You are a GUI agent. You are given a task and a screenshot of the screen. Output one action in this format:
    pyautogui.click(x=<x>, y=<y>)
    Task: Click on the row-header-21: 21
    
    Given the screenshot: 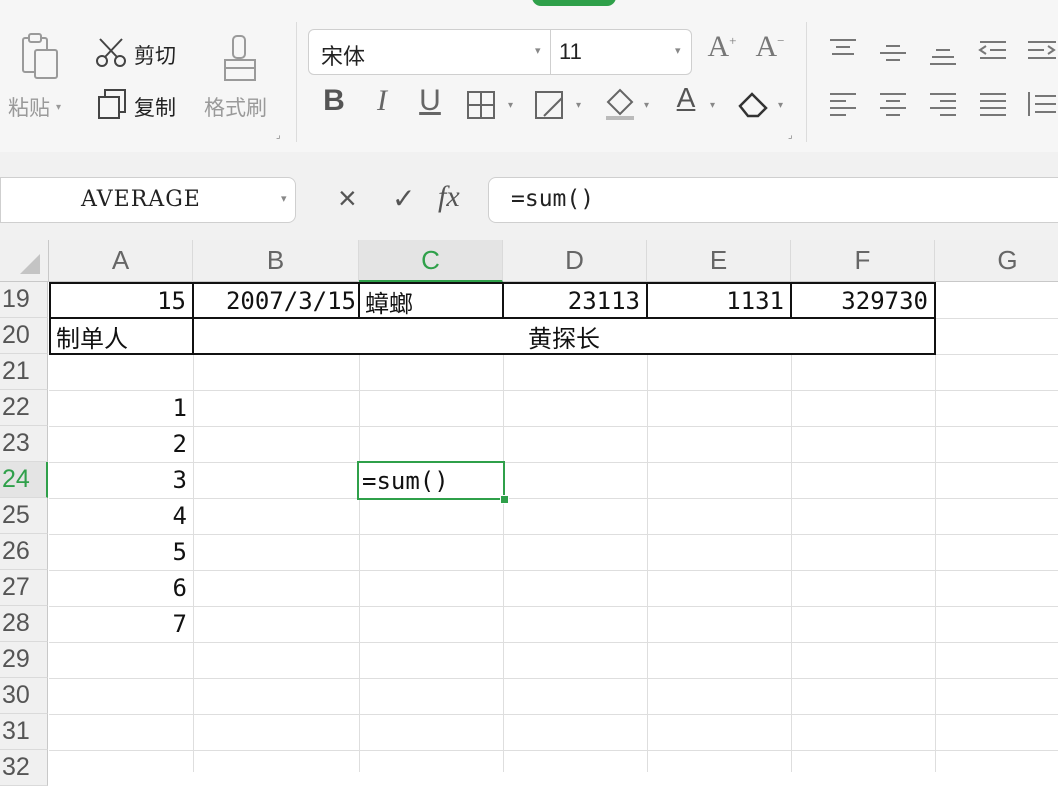 What is the action you would take?
    pyautogui.click(x=24, y=372)
    